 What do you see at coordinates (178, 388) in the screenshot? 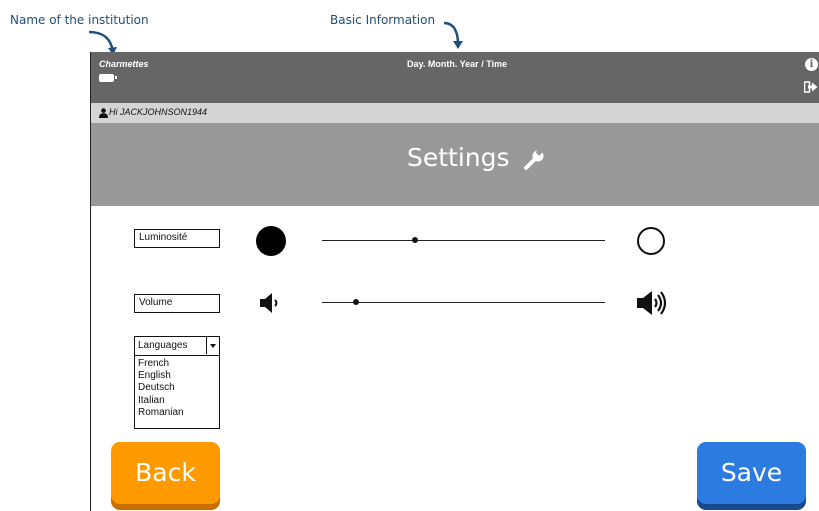
I see `language-option: Deutsch` at bounding box center [178, 388].